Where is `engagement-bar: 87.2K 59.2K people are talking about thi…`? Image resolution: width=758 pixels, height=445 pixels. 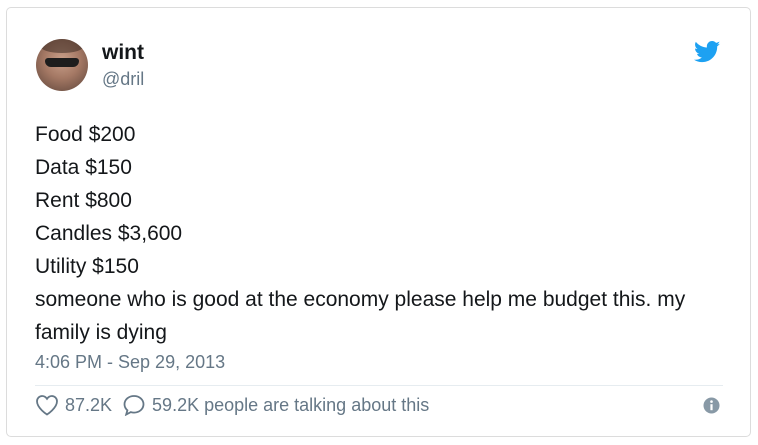
engagement-bar: 87.2K 59.2K people are talking about thi… is located at coordinates (237, 405).